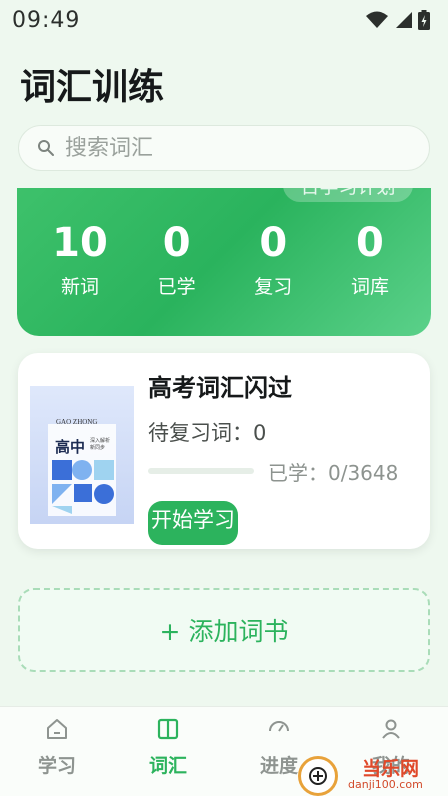 This screenshot has width=448, height=796. I want to click on battery-icon, so click(424, 20).